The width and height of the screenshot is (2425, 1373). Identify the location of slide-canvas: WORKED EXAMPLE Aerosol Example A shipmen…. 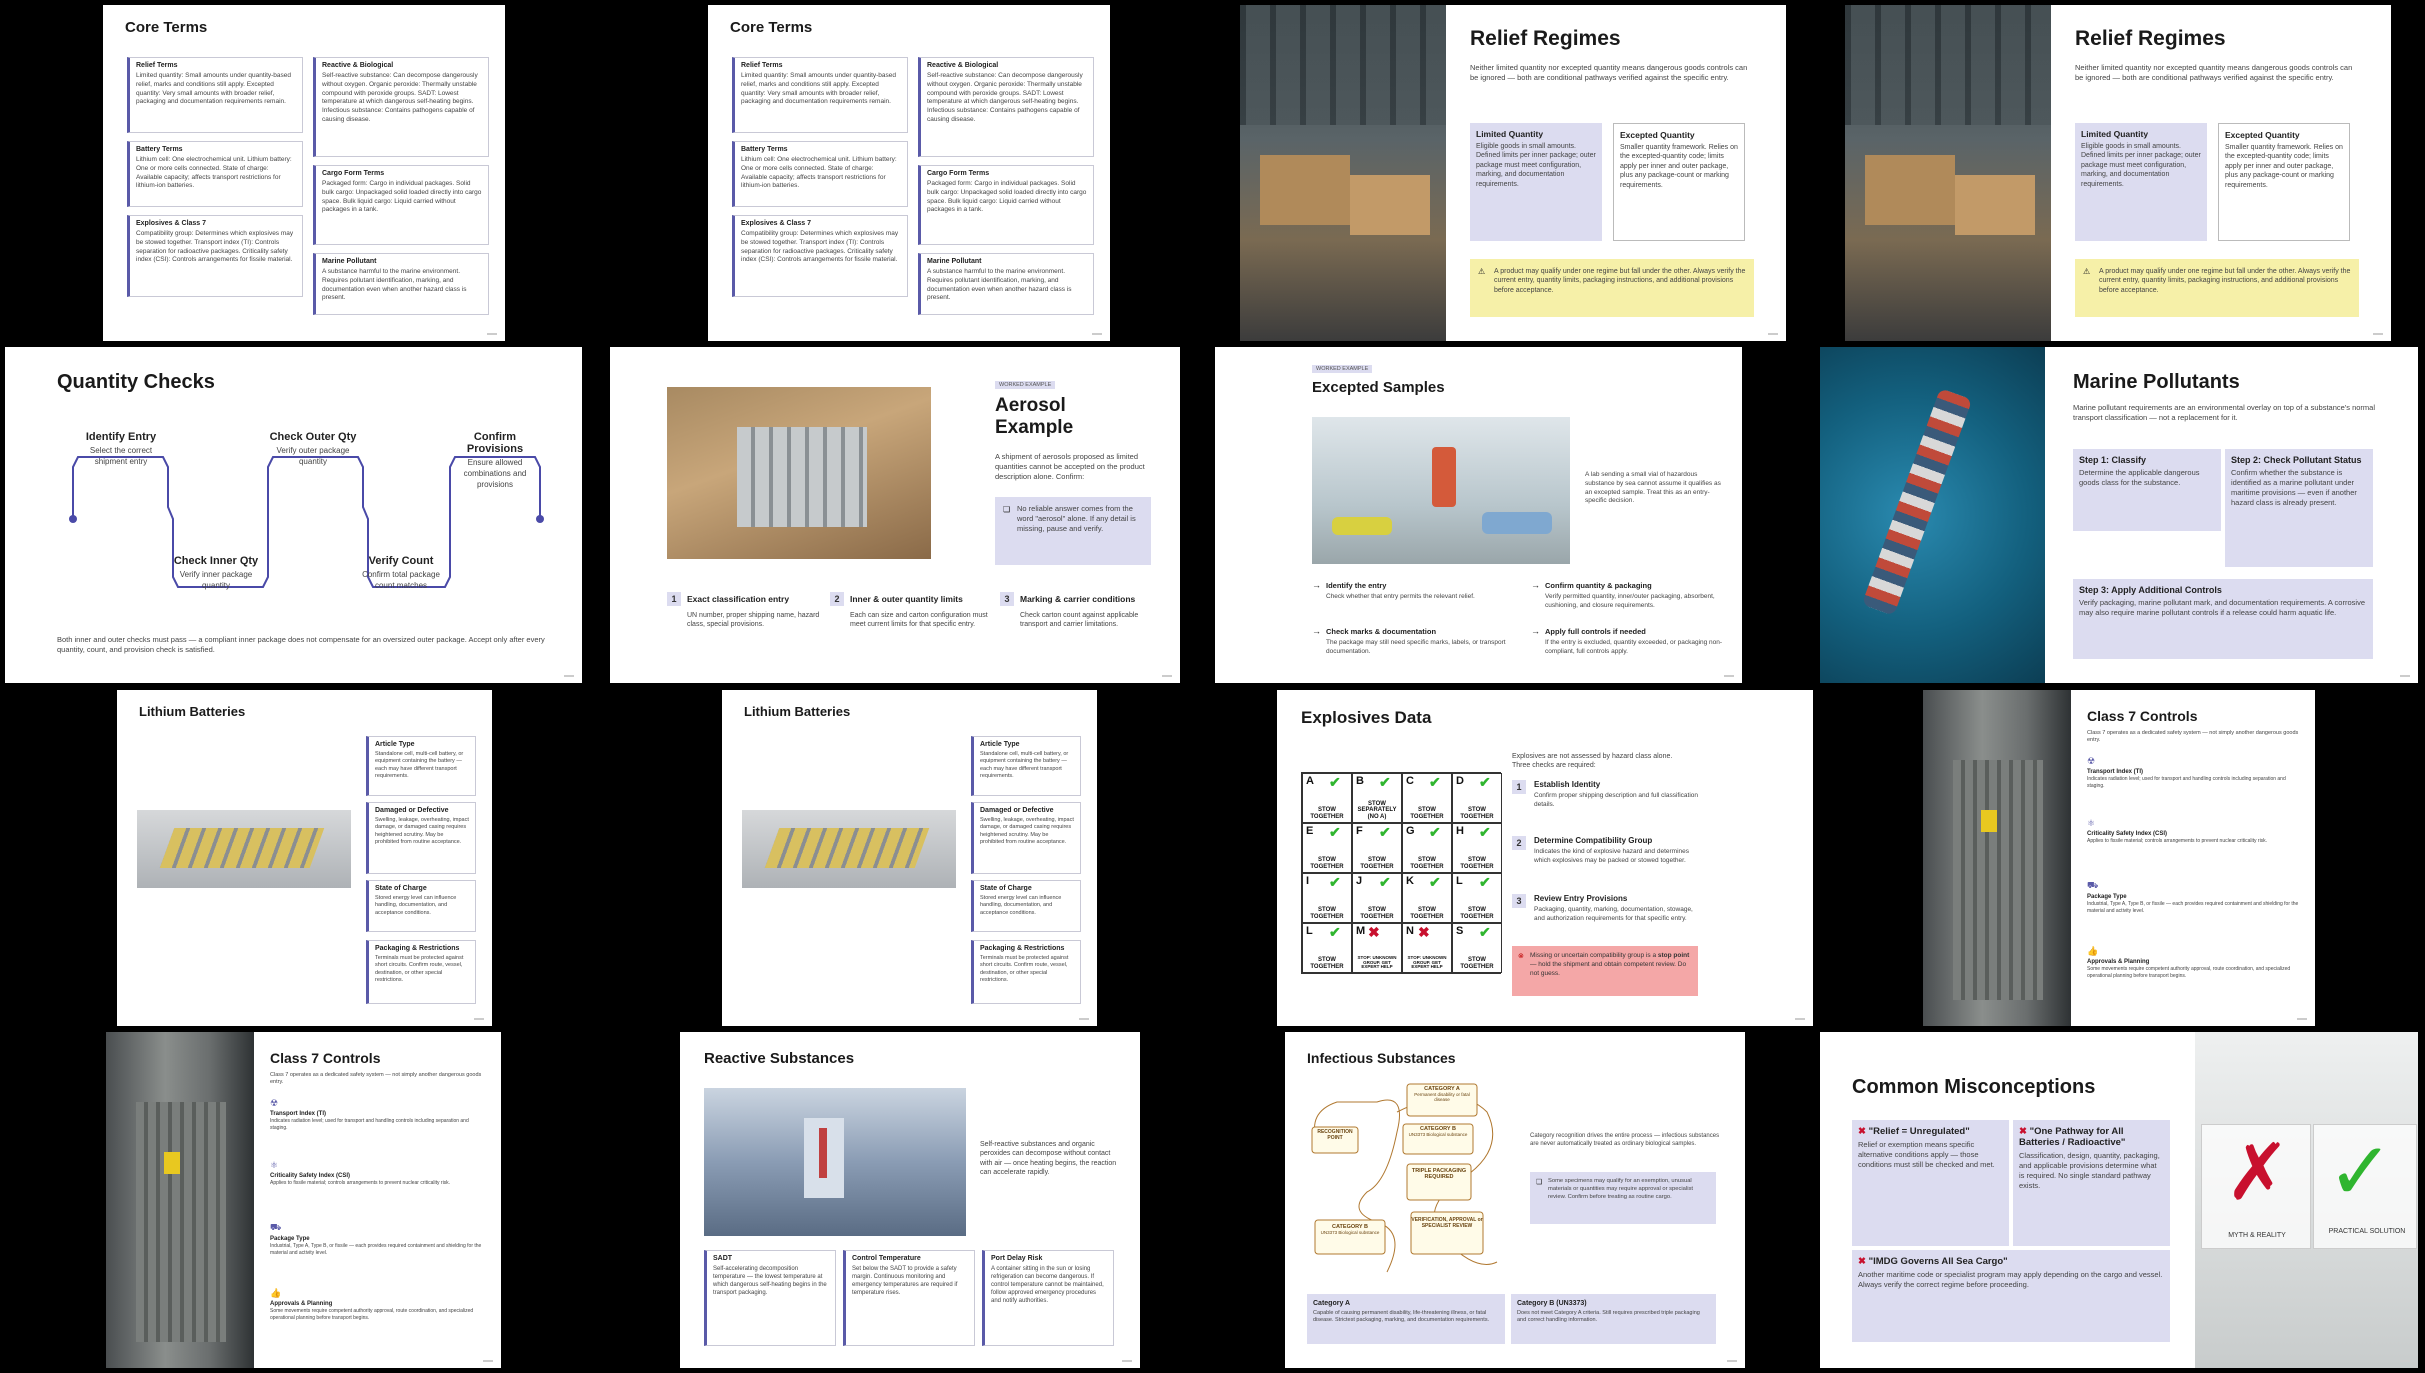
(895, 515).